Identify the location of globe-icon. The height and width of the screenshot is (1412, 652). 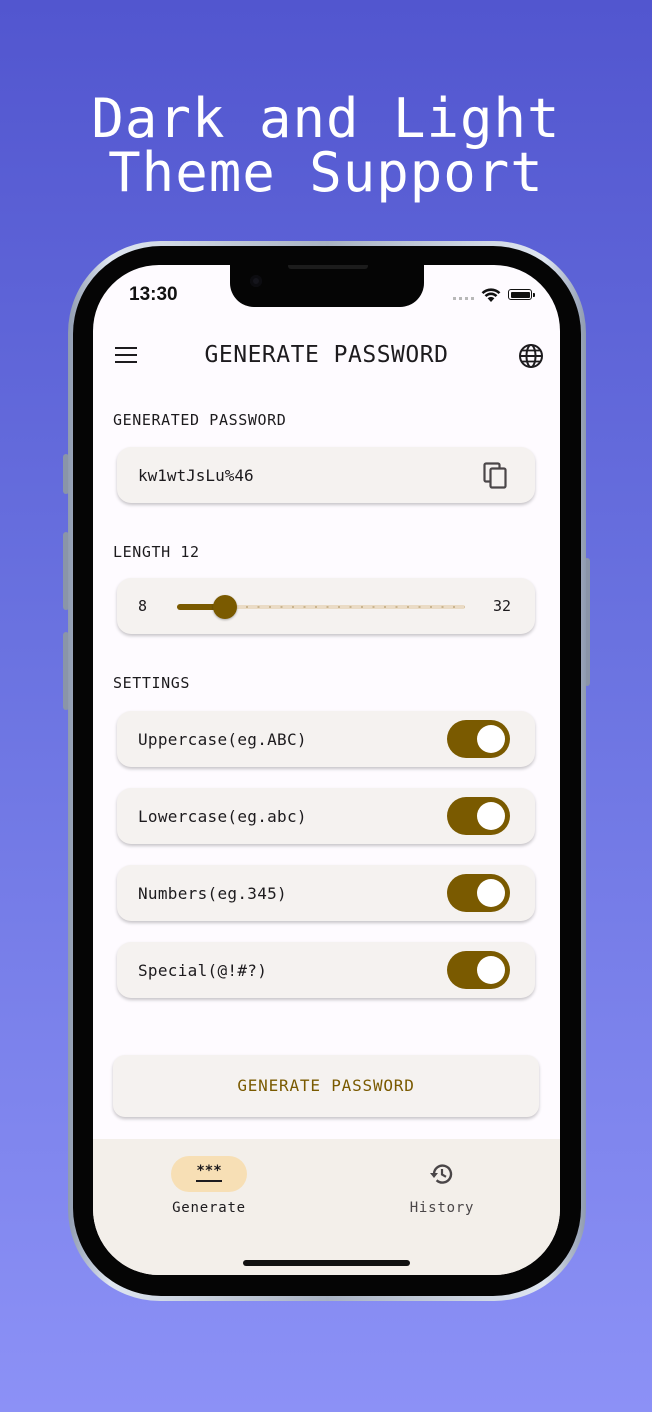
(531, 356).